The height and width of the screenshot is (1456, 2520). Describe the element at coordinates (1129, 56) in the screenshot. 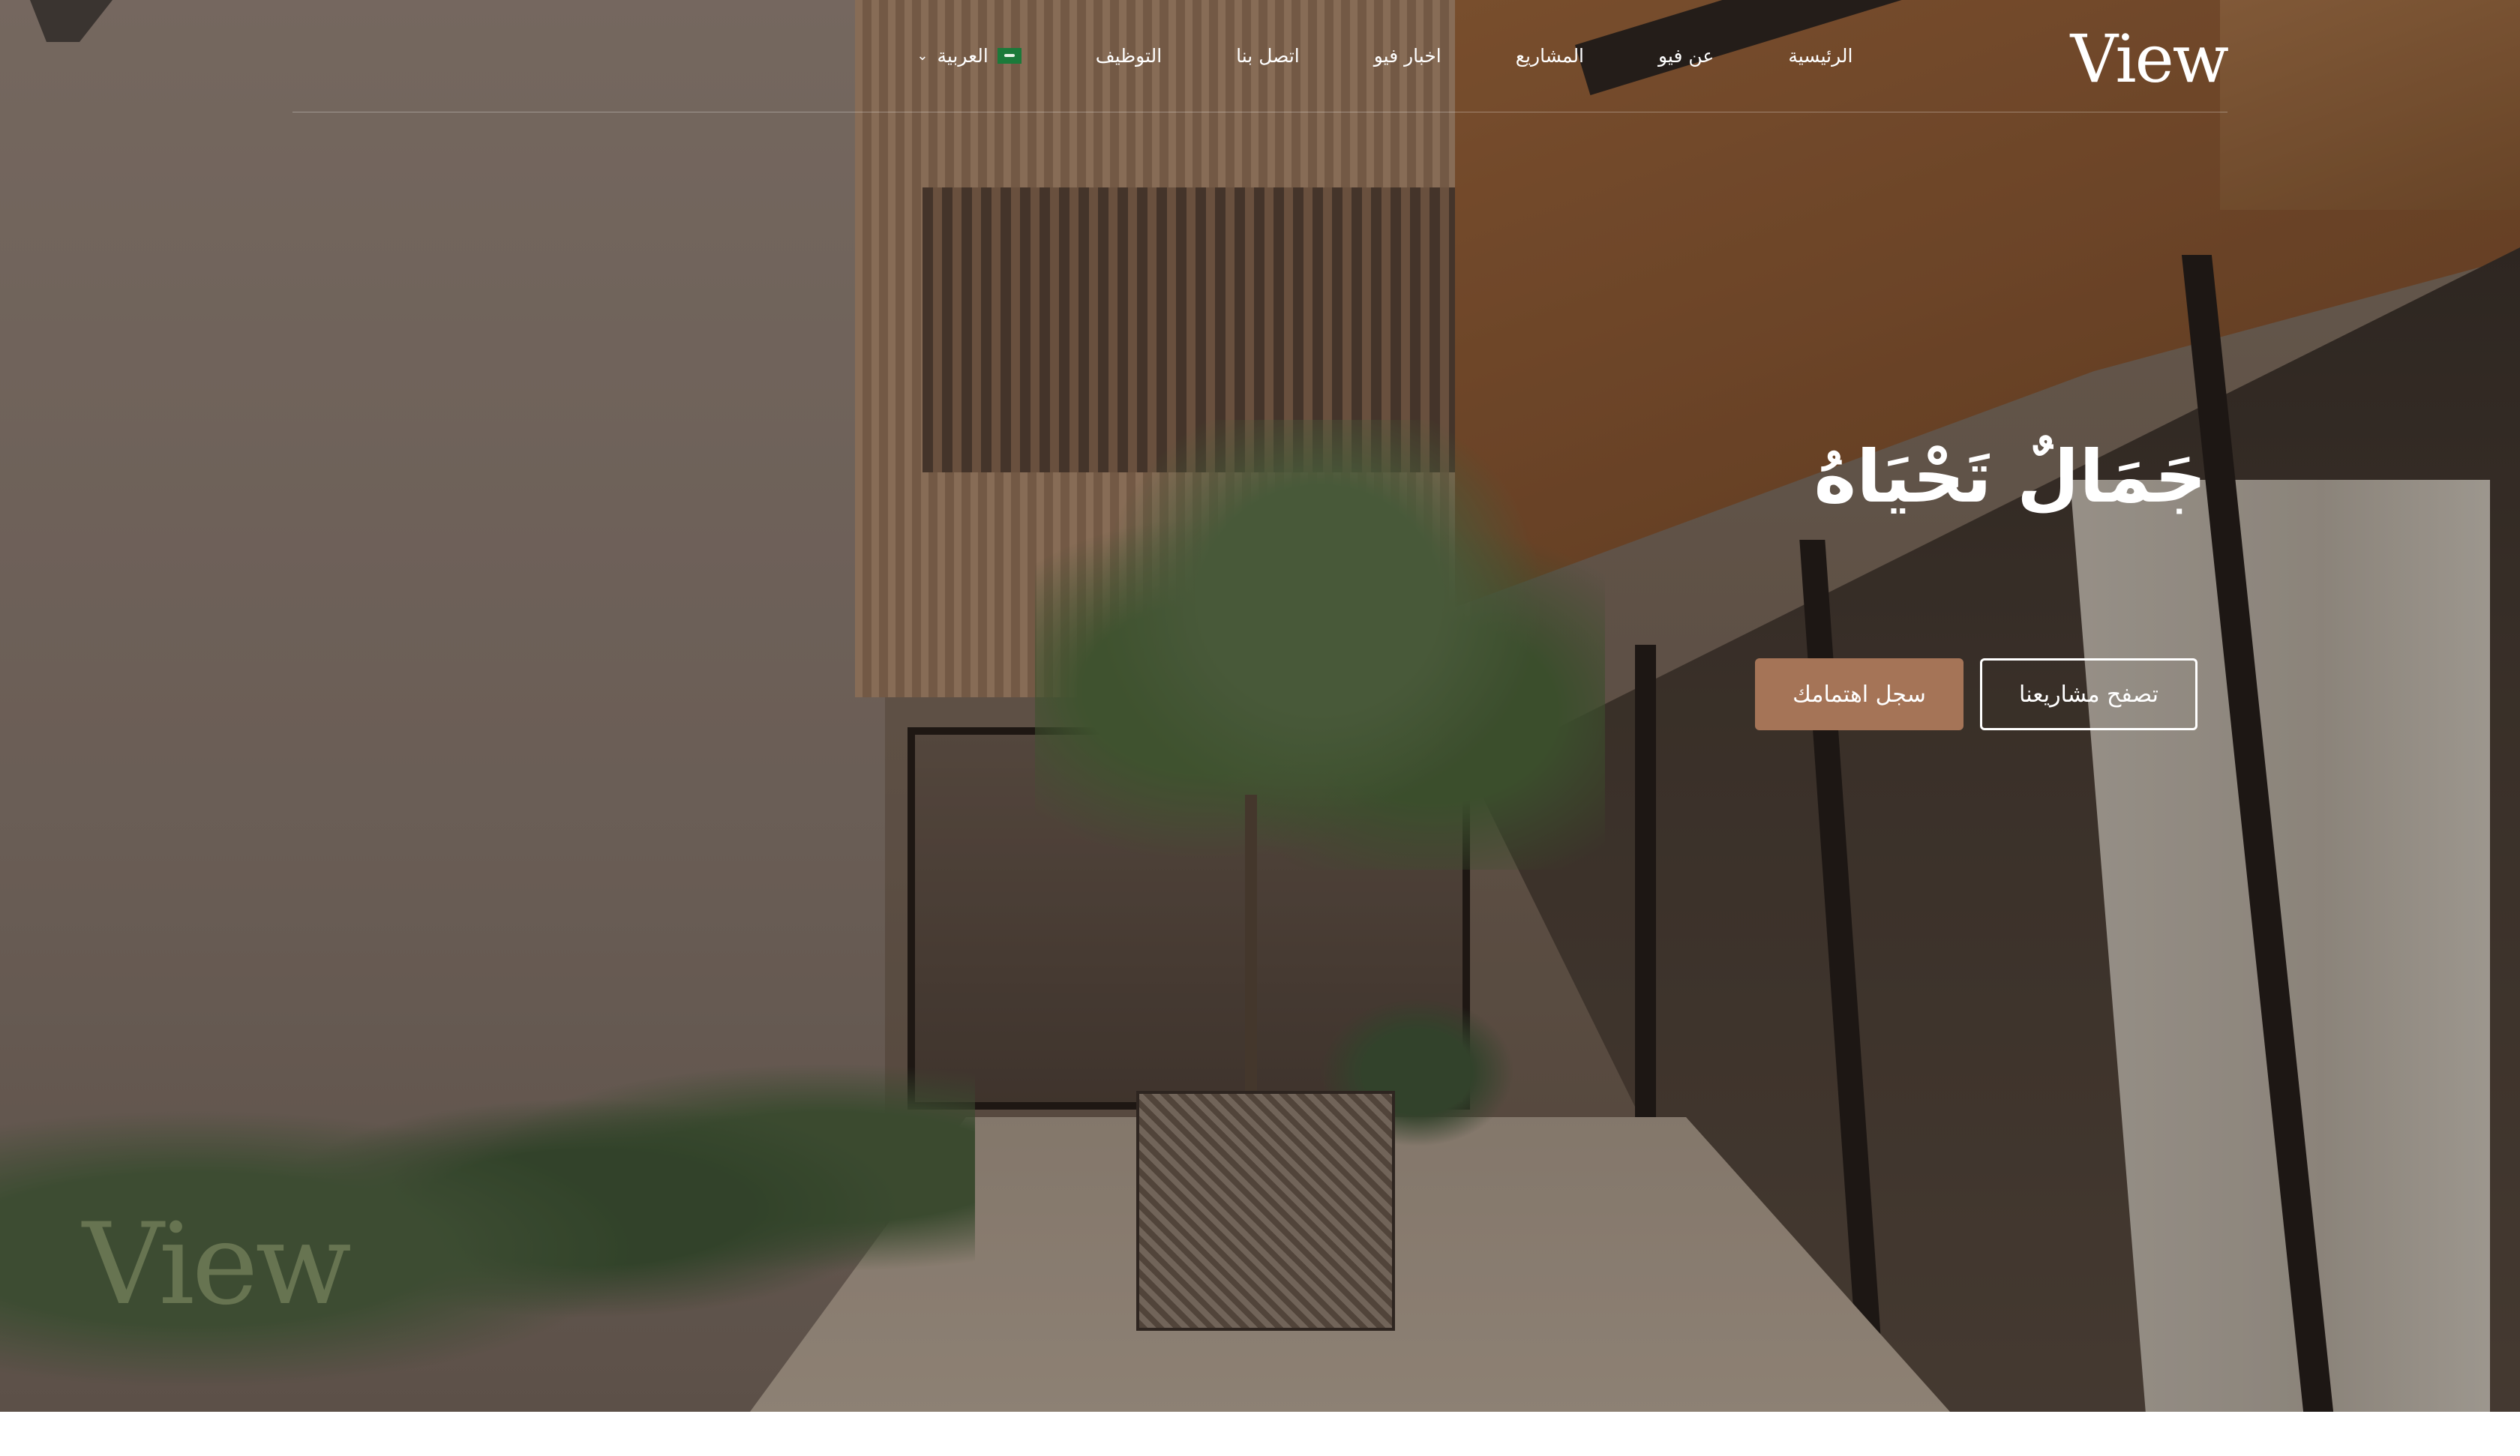

I see `nav-item-careers: التوظيف` at that location.